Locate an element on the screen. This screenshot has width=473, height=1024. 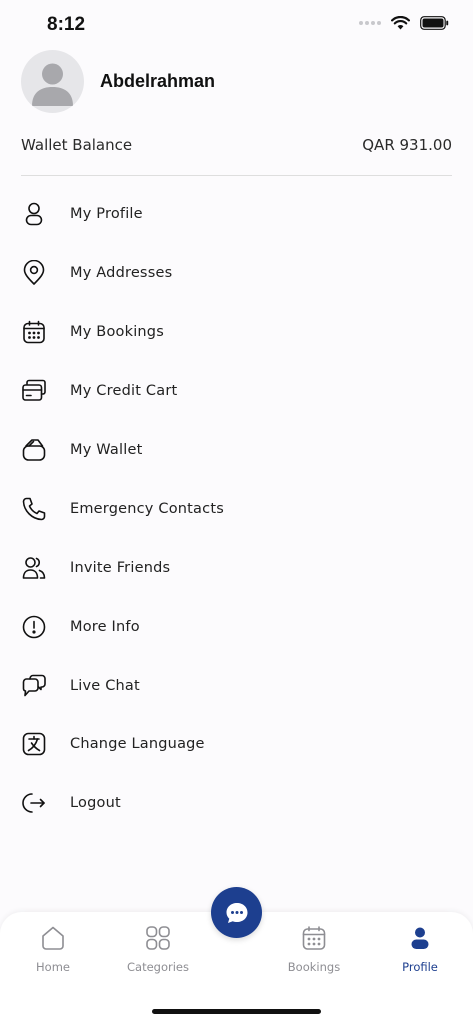
tab-home: Home is located at coordinates (53, 954).